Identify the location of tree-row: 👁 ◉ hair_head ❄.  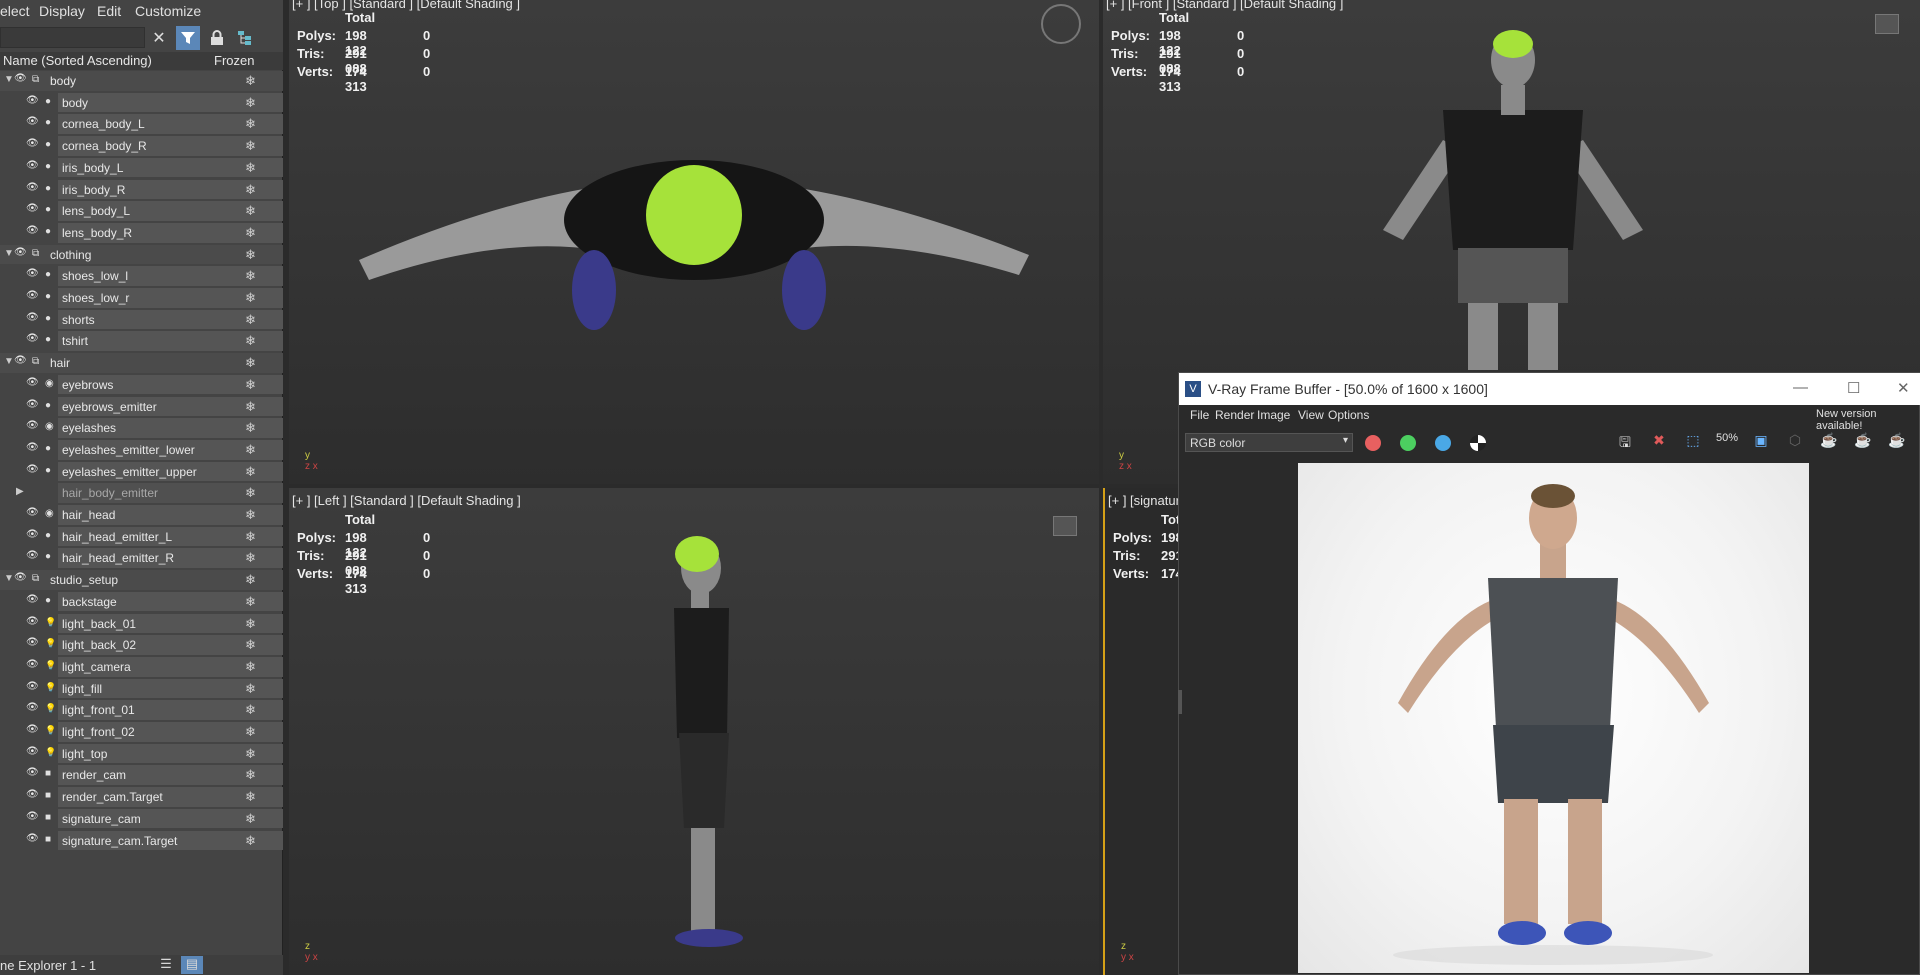
(141, 515).